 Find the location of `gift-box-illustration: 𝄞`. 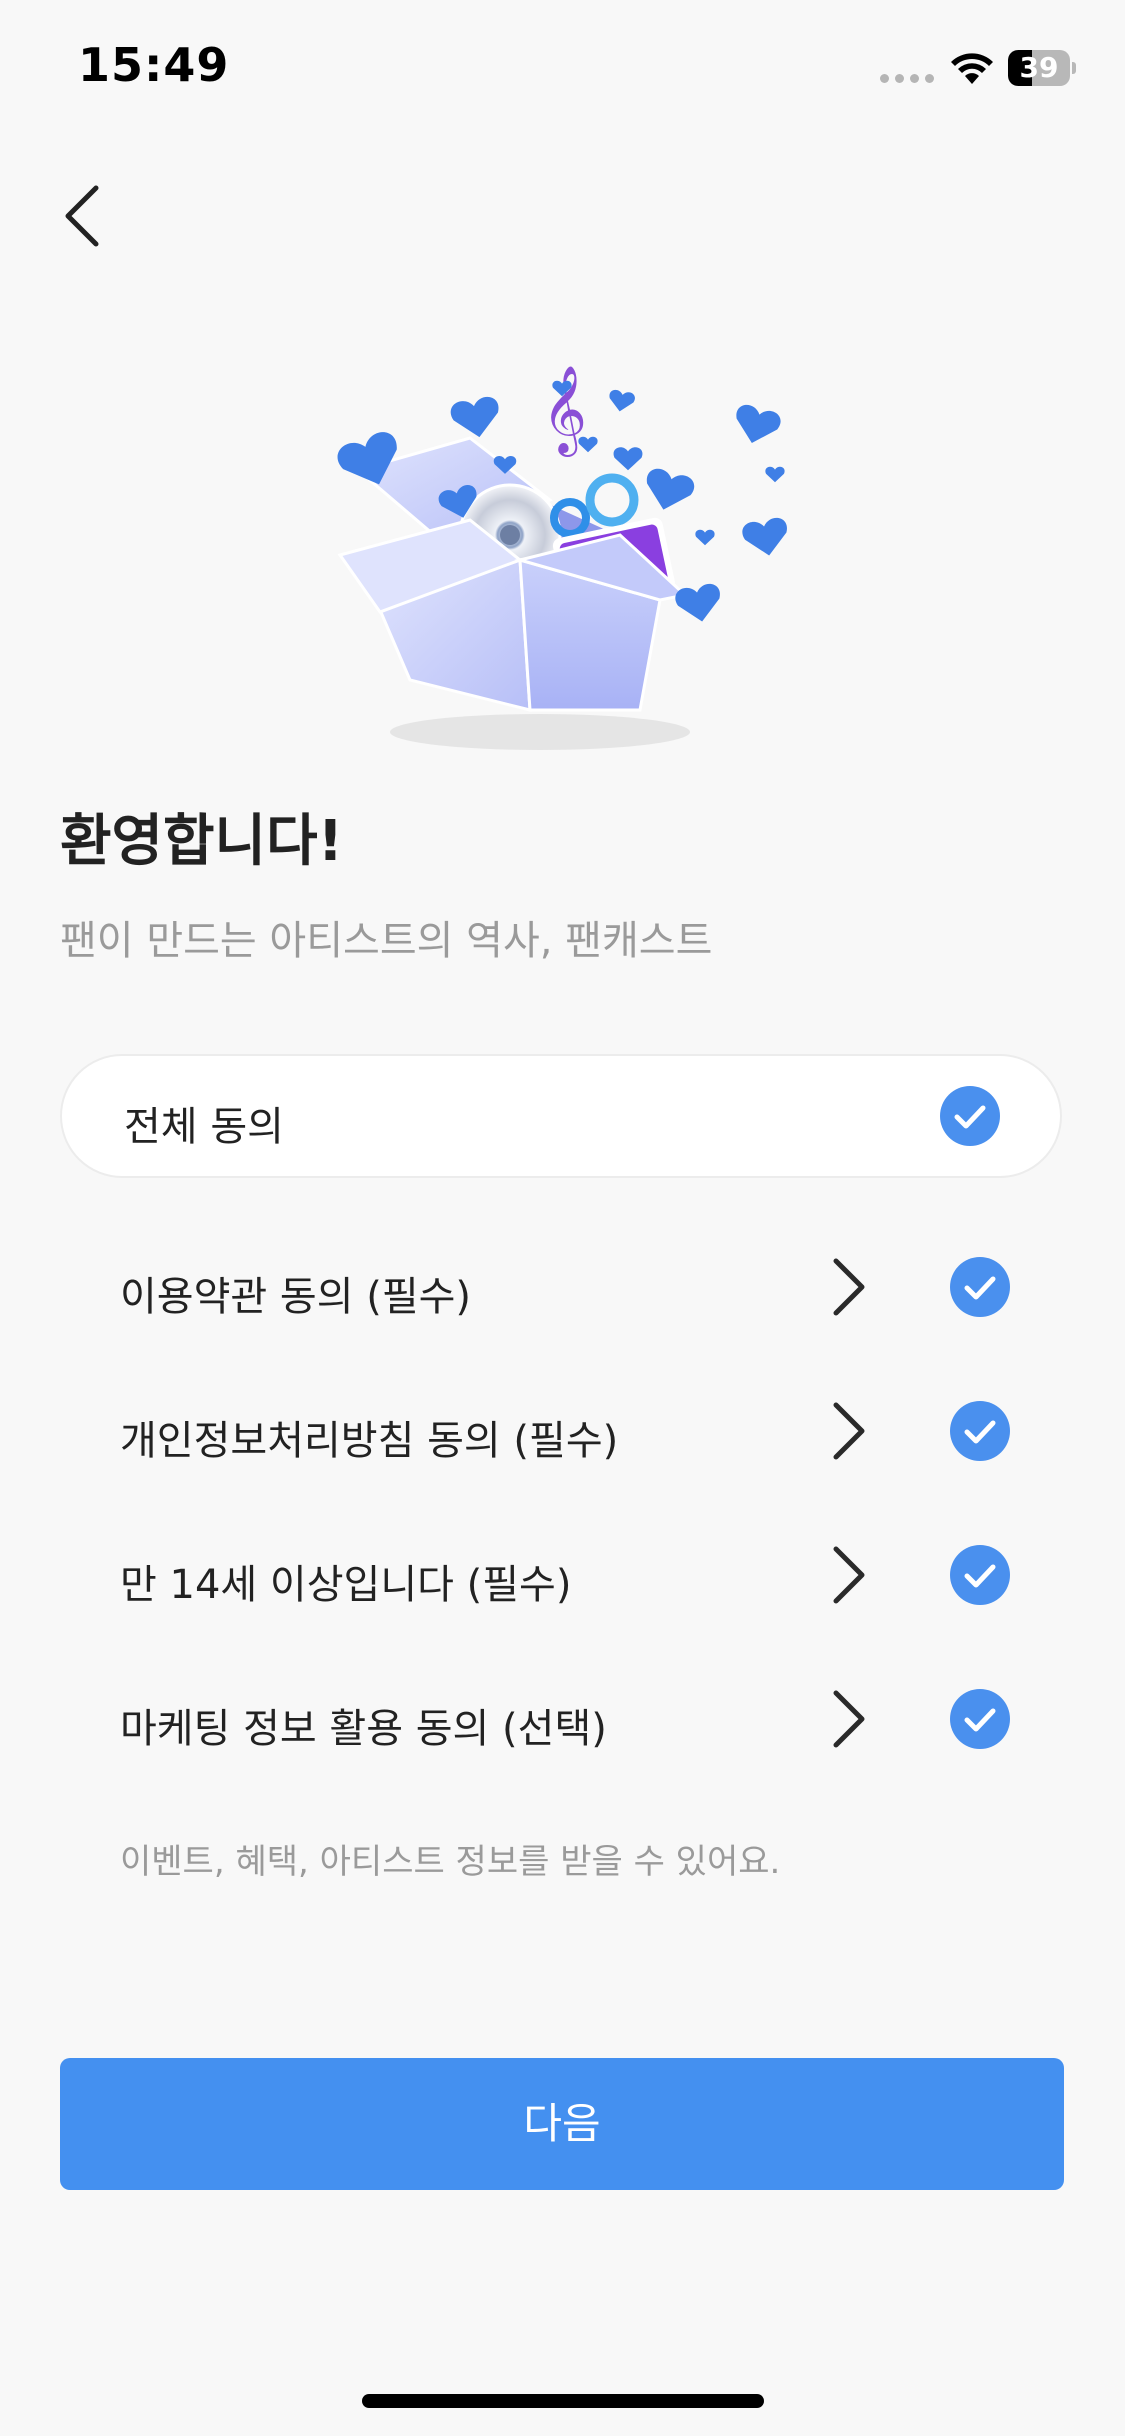

gift-box-illustration: 𝄞 is located at coordinates (562, 557).